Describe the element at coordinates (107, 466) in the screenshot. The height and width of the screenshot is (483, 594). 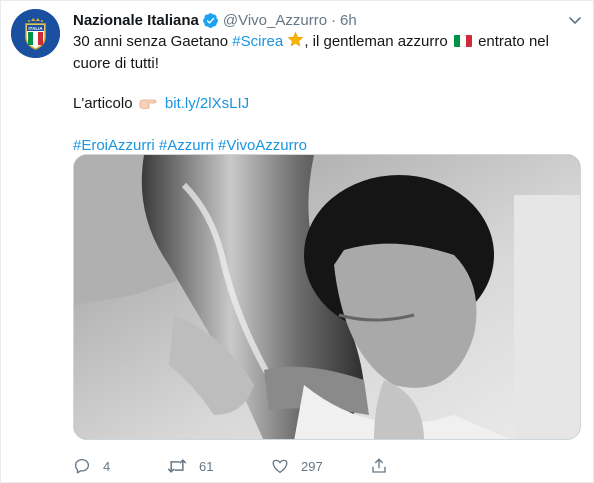
I see `reply-count: 4` at that location.